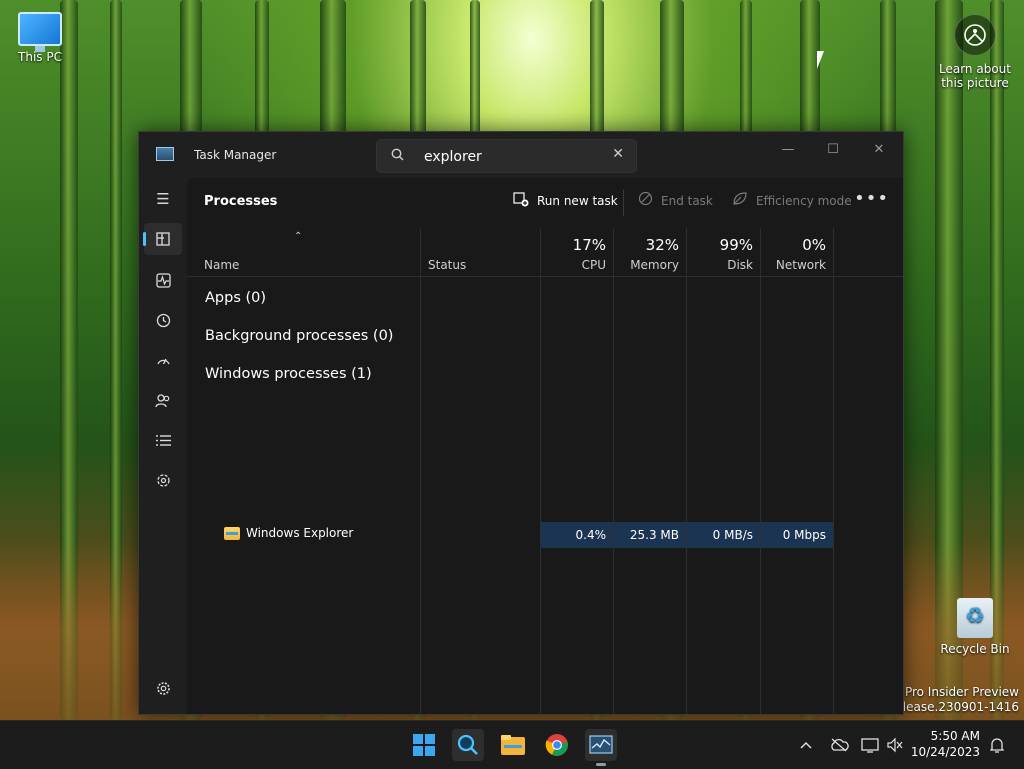  What do you see at coordinates (814, 245) in the screenshot?
I see `network-total: 0%` at bounding box center [814, 245].